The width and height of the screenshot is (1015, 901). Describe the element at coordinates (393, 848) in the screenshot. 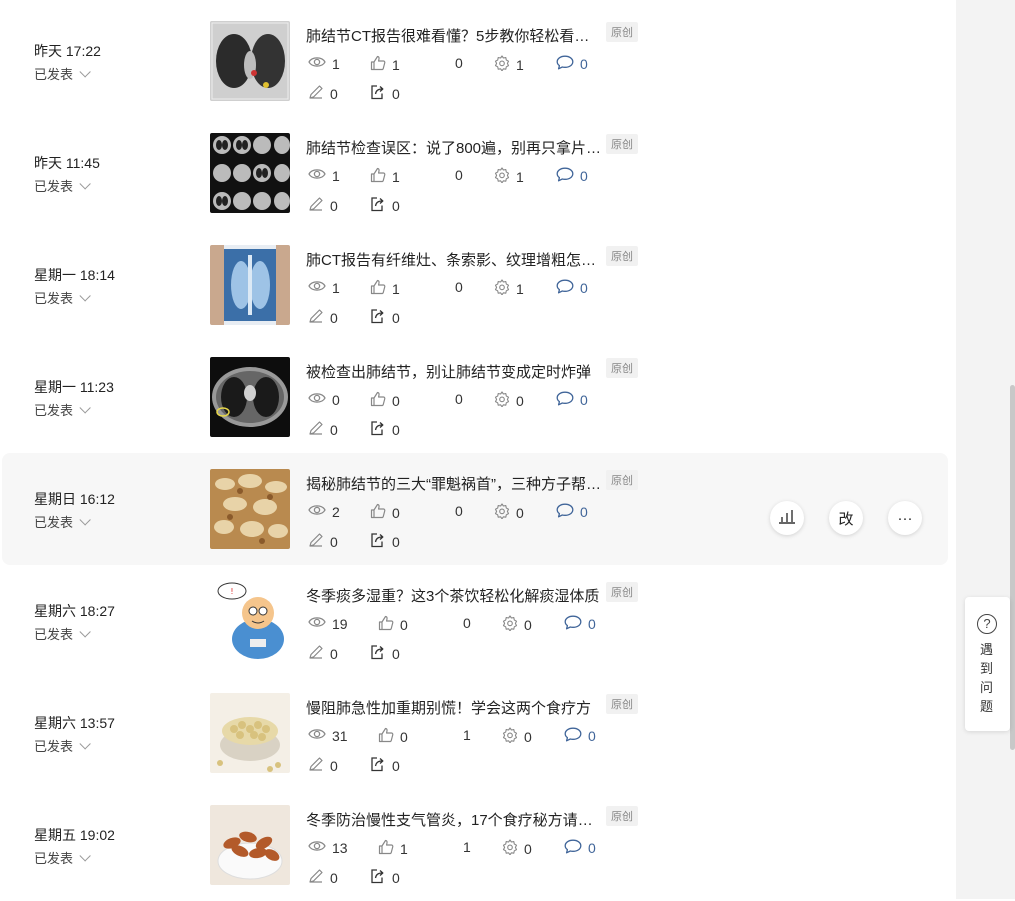

I see `likes-stat: 1` at that location.